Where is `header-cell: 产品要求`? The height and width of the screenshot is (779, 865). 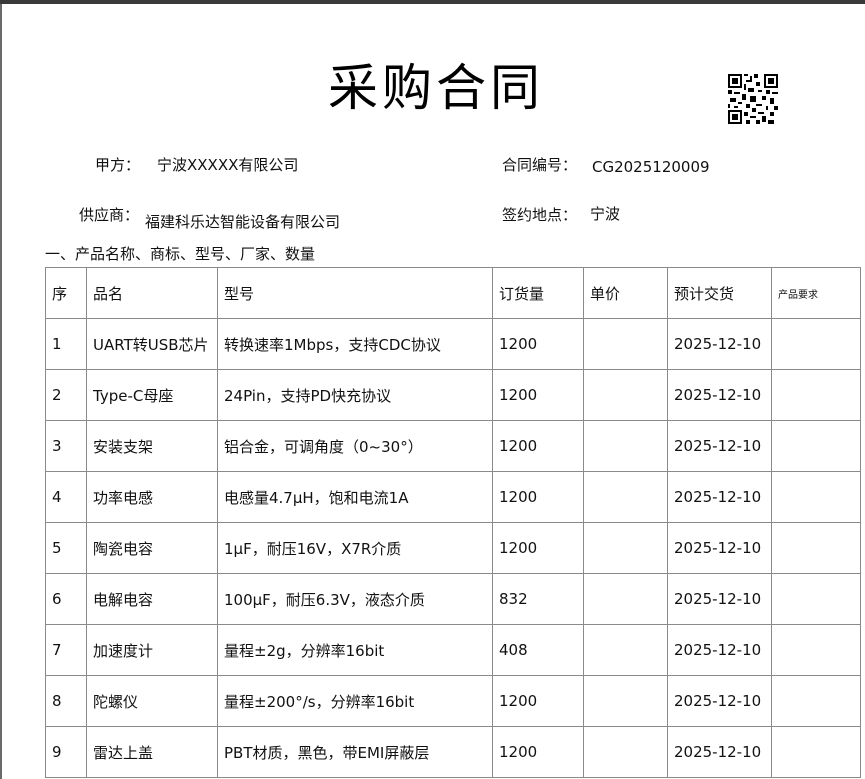
header-cell: 产品要求 is located at coordinates (816, 293).